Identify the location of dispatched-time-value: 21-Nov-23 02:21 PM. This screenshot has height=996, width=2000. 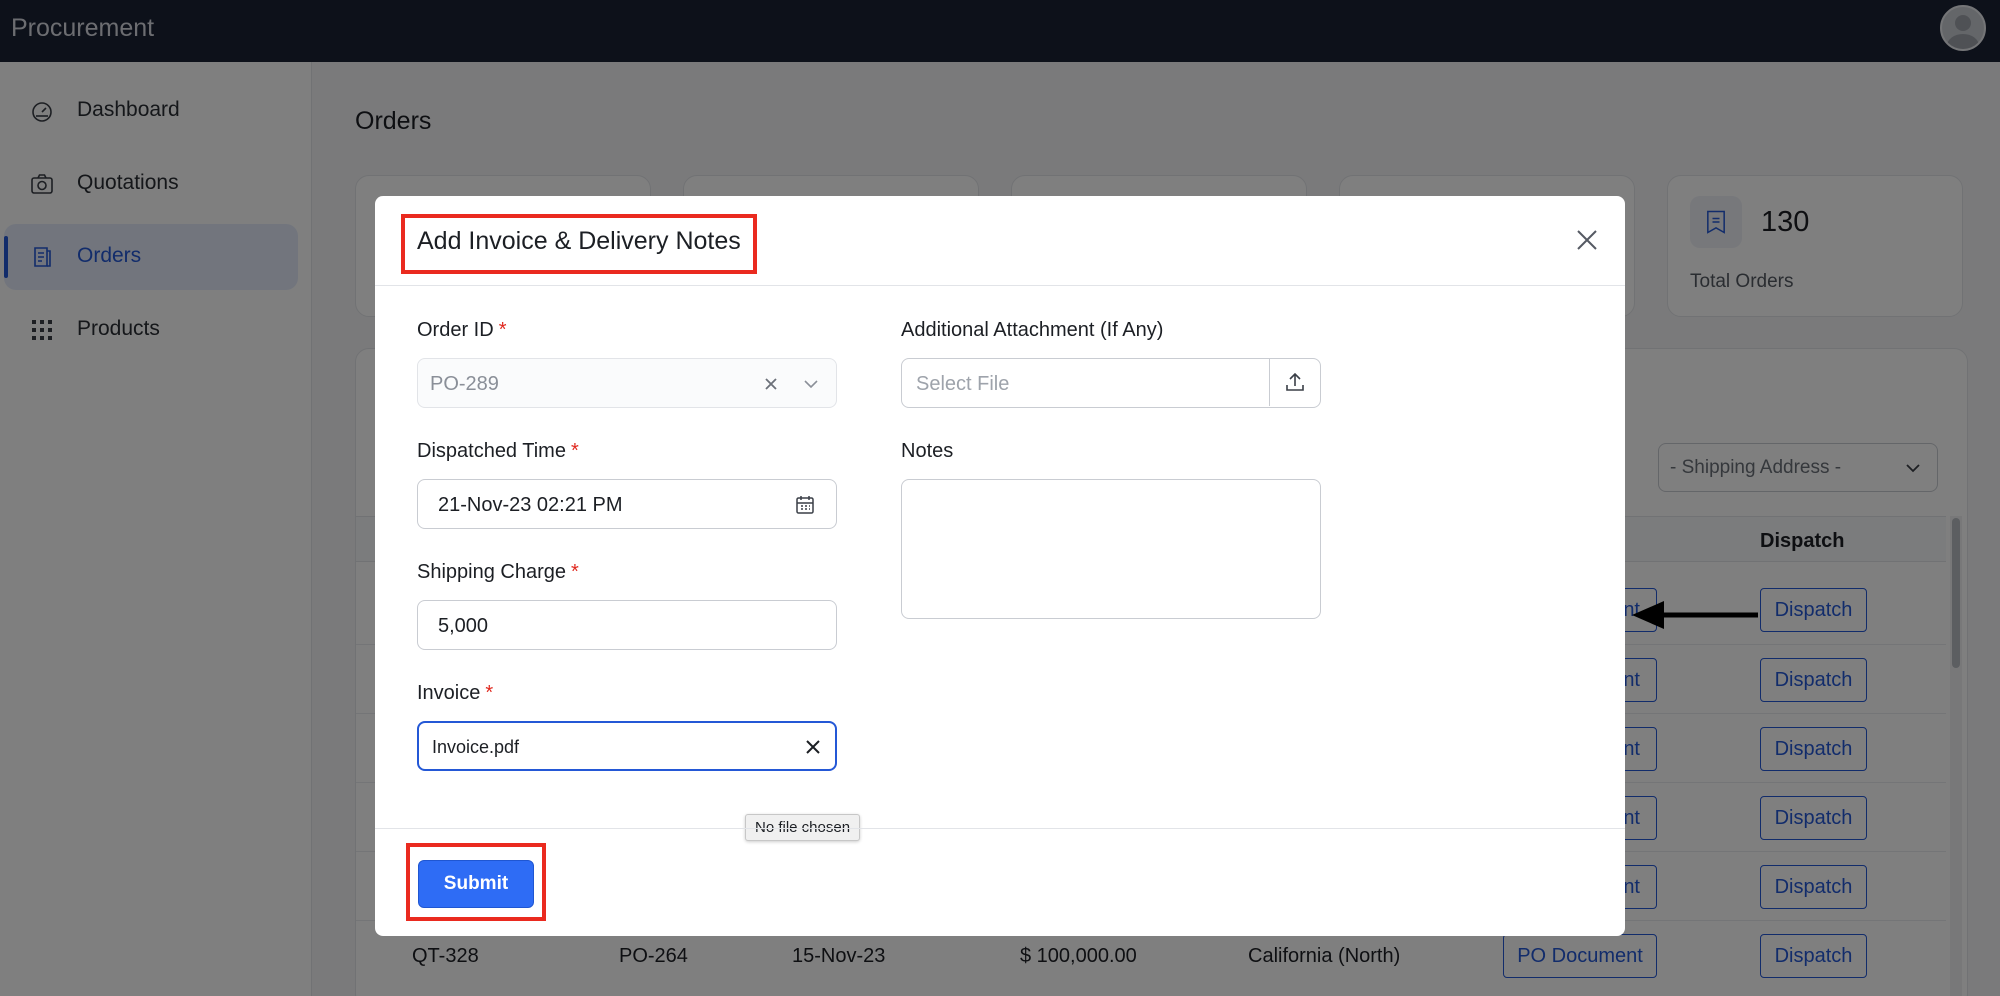
(530, 505).